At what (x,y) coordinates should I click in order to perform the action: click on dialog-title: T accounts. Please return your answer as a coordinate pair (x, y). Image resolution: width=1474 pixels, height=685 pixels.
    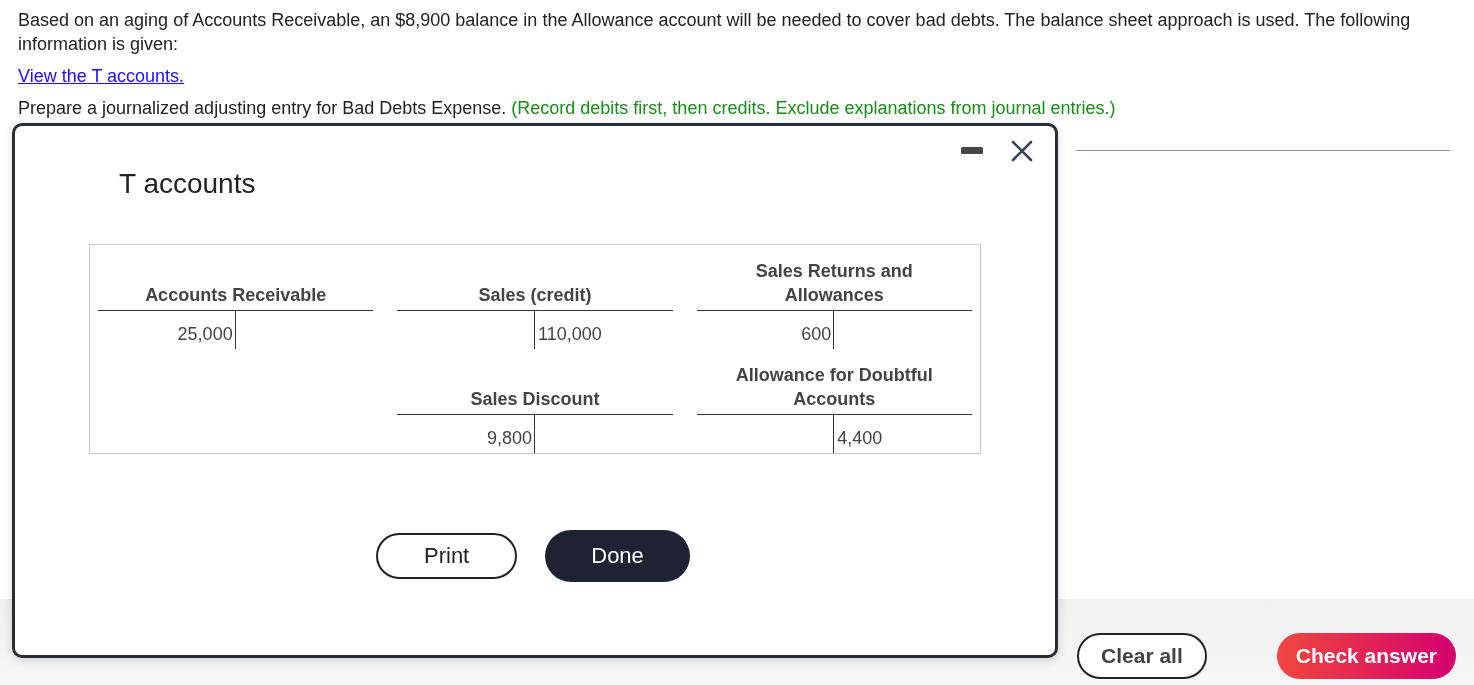
    Looking at the image, I should click on (187, 184).